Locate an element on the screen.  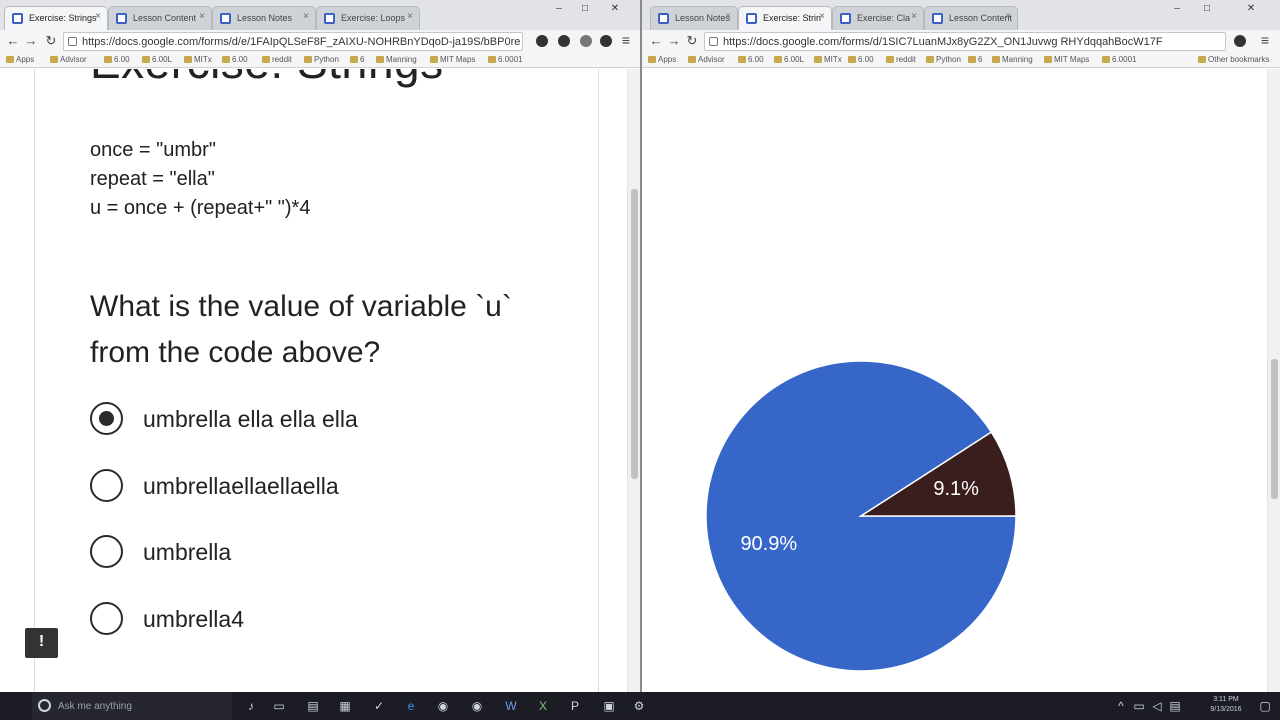
app-icon: P is located at coordinates (575, 706).